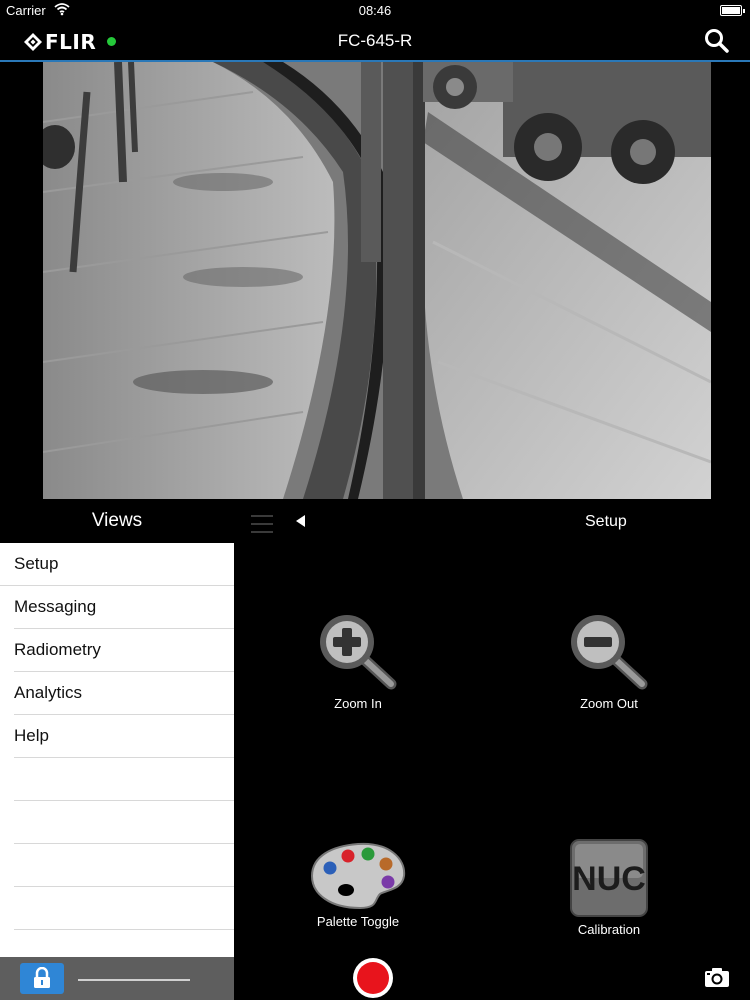  I want to click on views-title: Views, so click(117, 520).